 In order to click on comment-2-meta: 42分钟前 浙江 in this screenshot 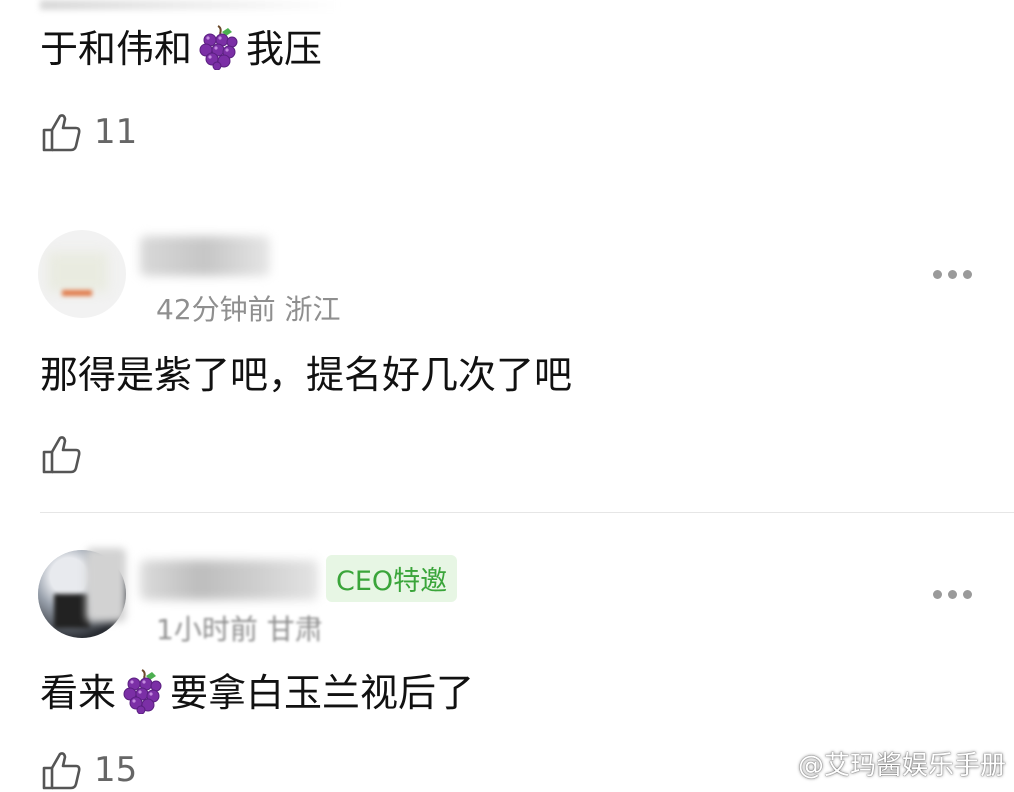, I will do `click(248, 308)`.